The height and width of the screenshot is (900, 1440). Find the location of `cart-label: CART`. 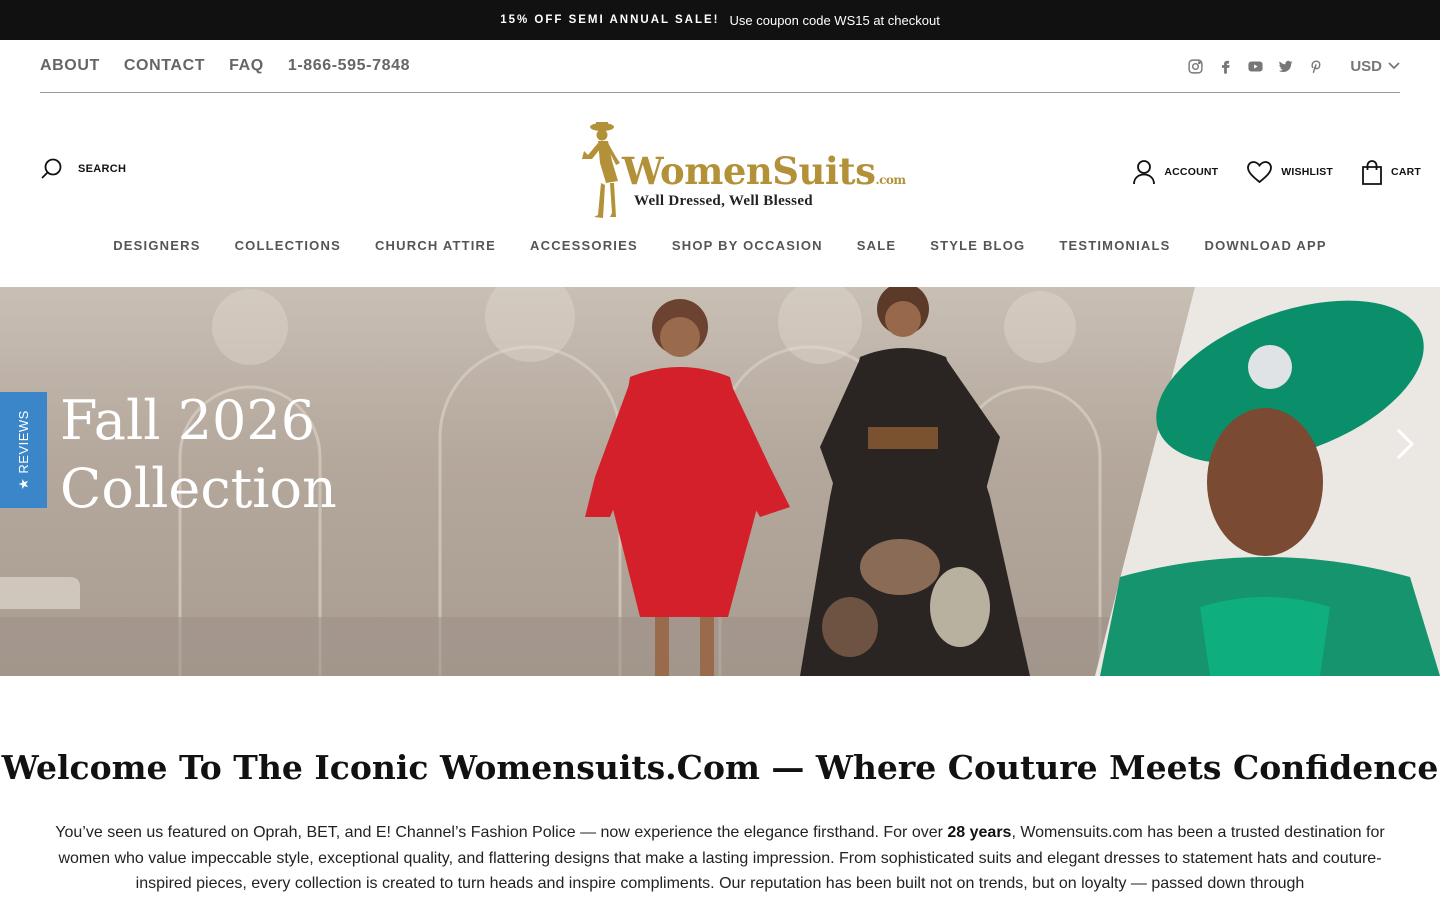

cart-label: CART is located at coordinates (1406, 172).